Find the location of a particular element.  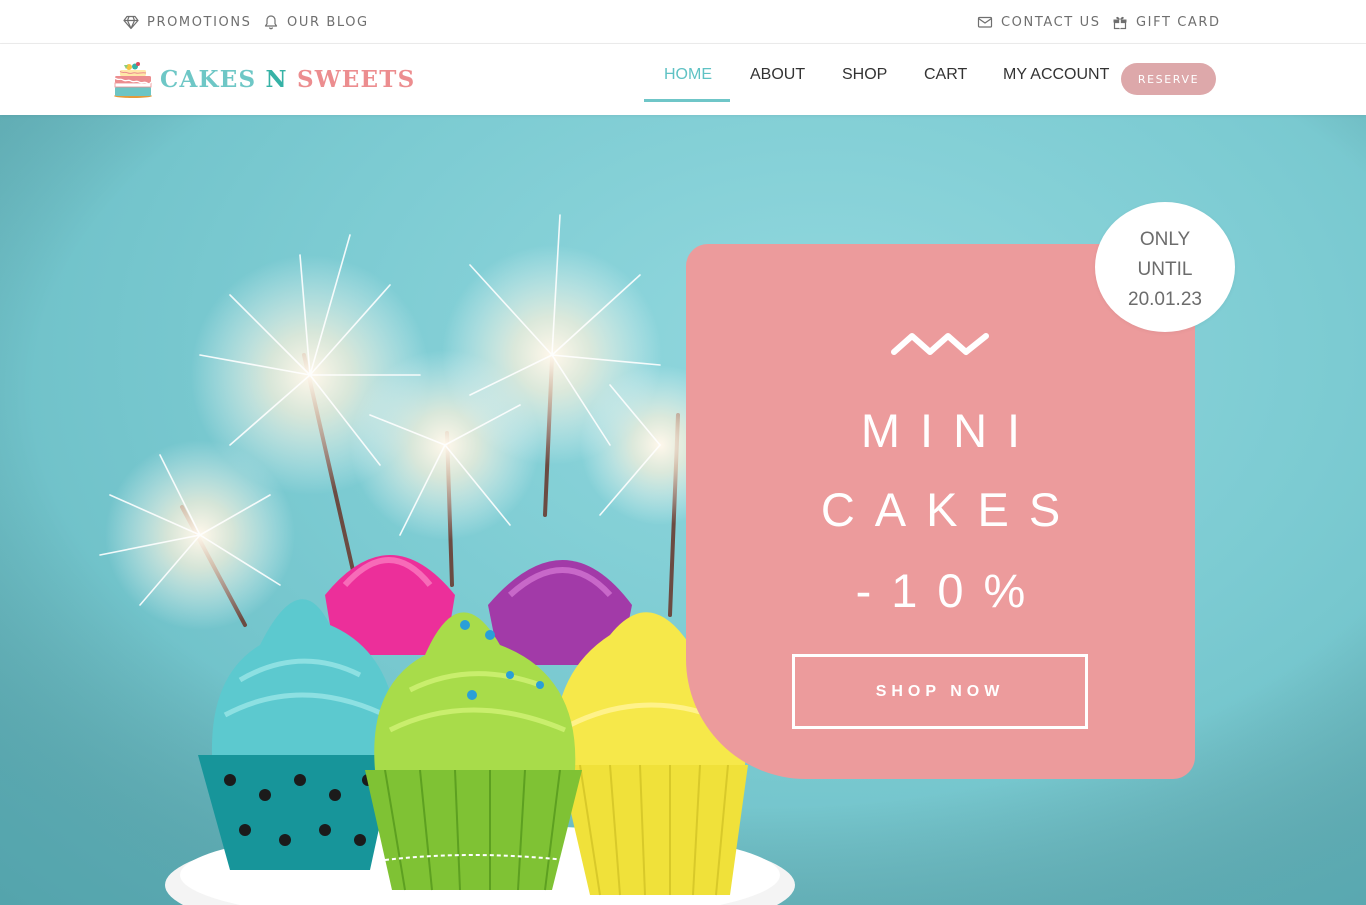

bell-icon is located at coordinates (271, 22).